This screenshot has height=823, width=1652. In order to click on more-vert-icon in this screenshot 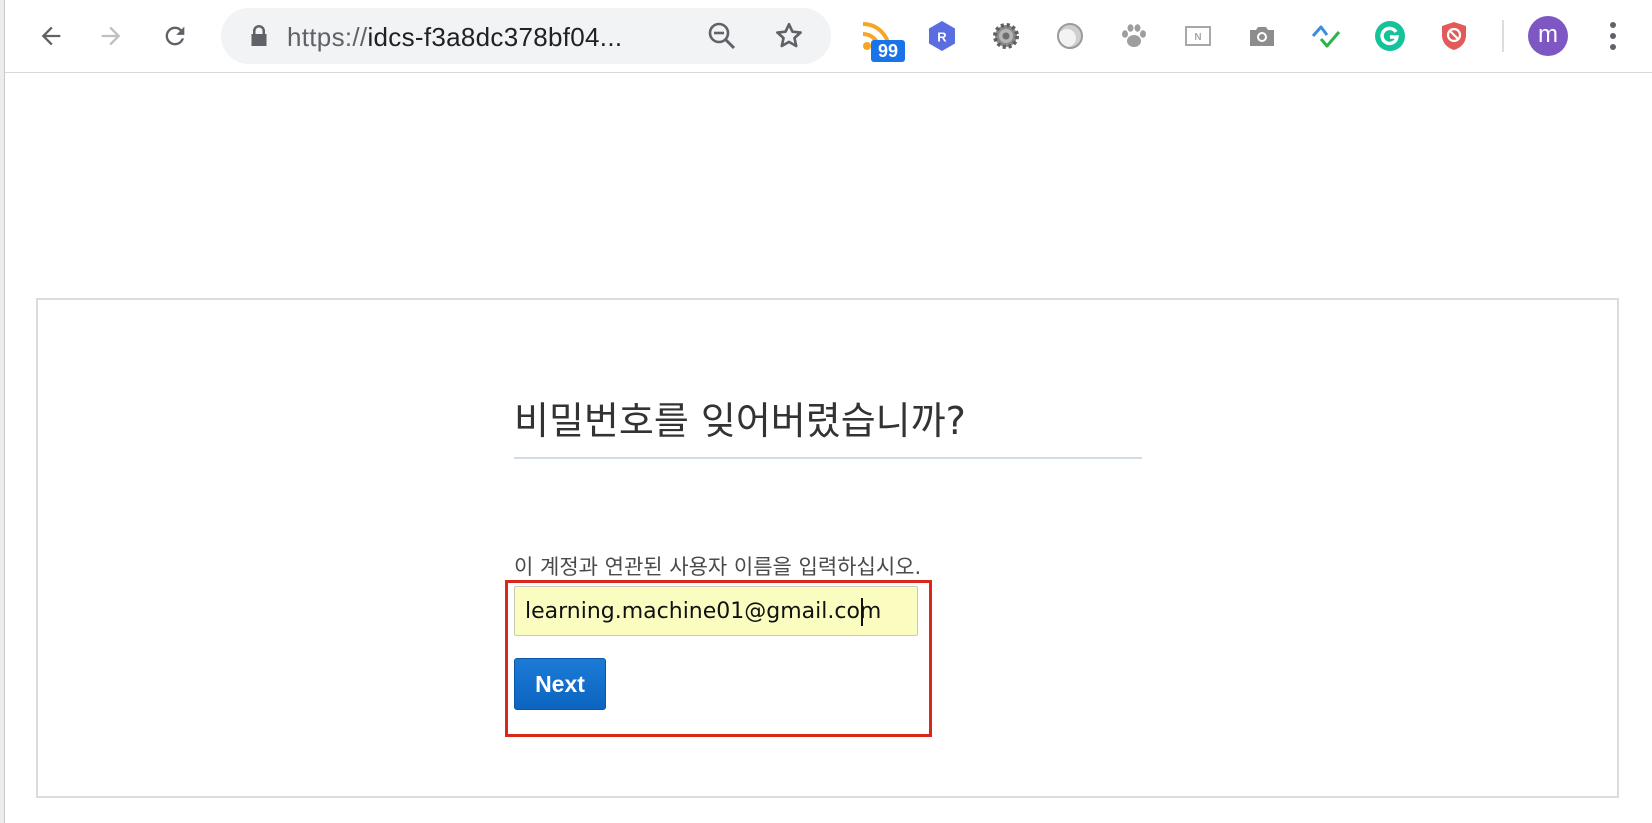, I will do `click(1613, 36)`.